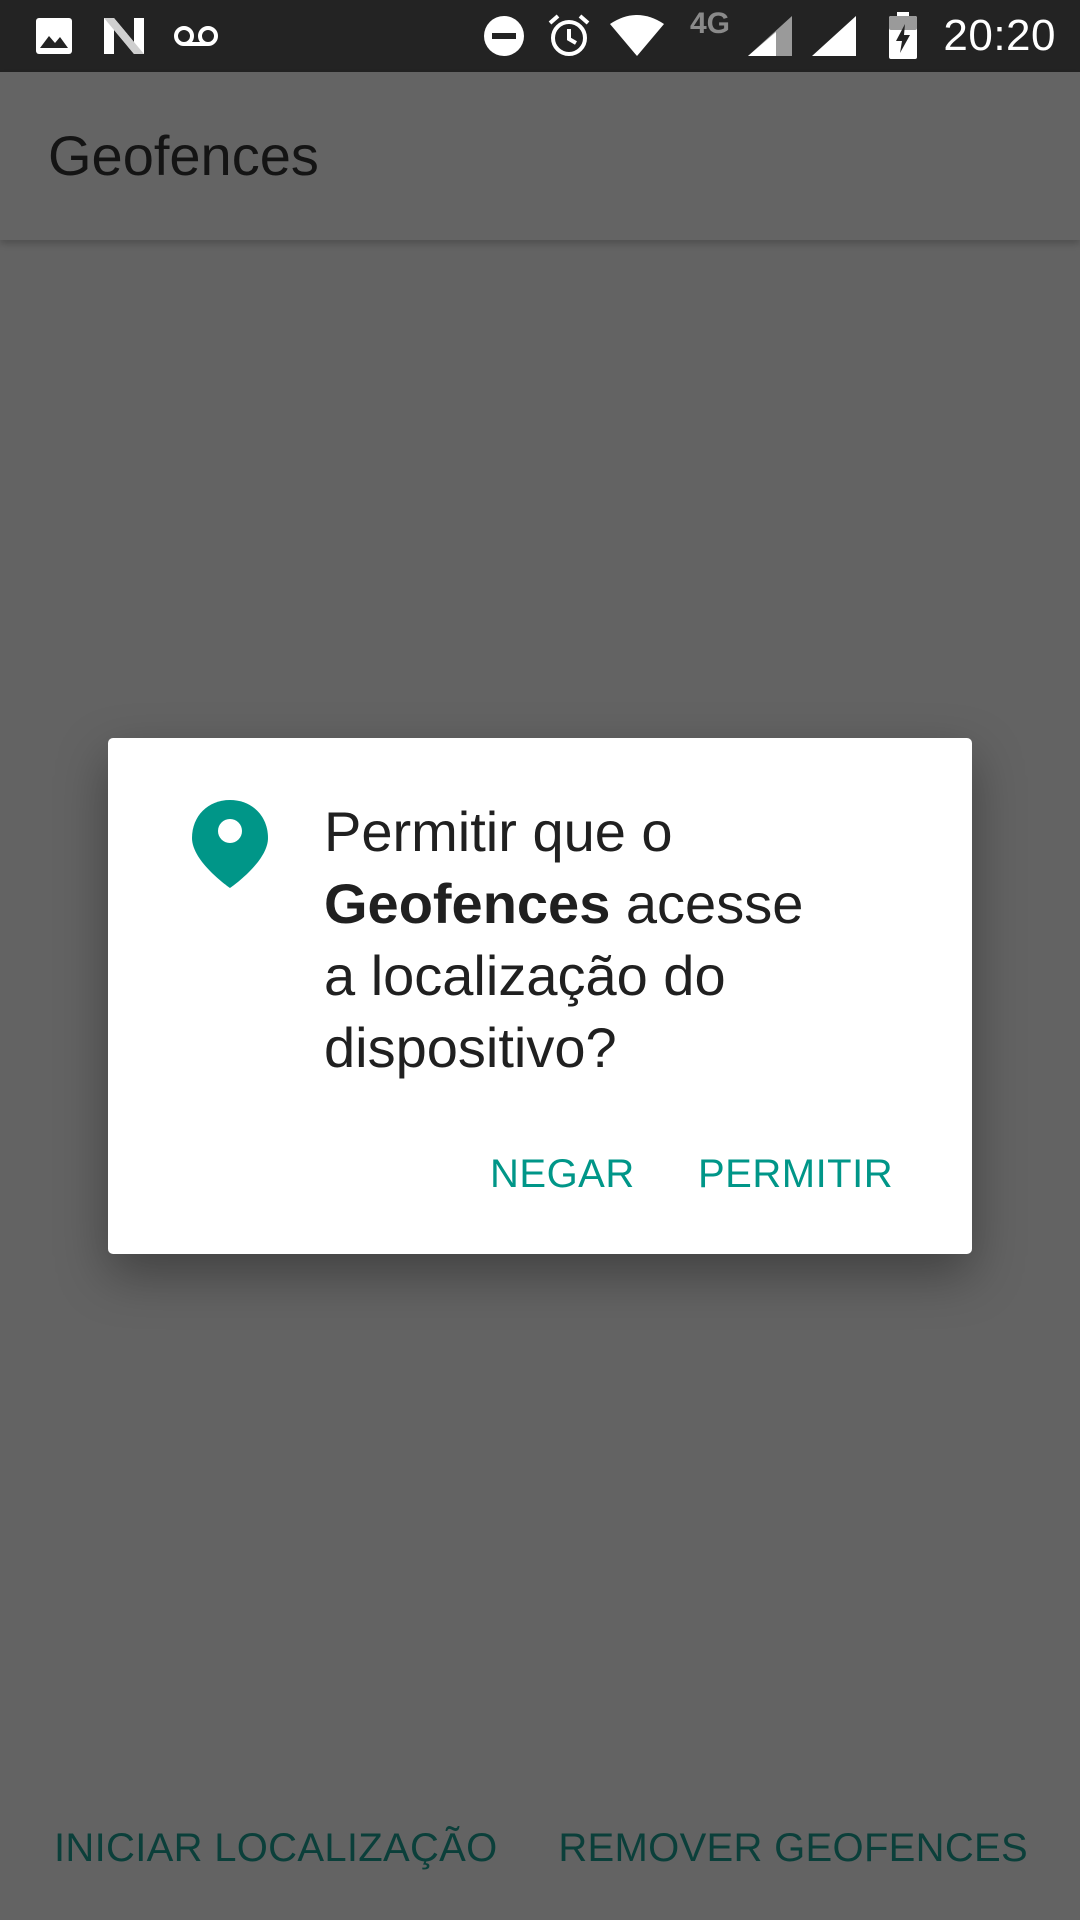  What do you see at coordinates (525, 975) in the screenshot?
I see `dialog-message-line3: a localização do` at bounding box center [525, 975].